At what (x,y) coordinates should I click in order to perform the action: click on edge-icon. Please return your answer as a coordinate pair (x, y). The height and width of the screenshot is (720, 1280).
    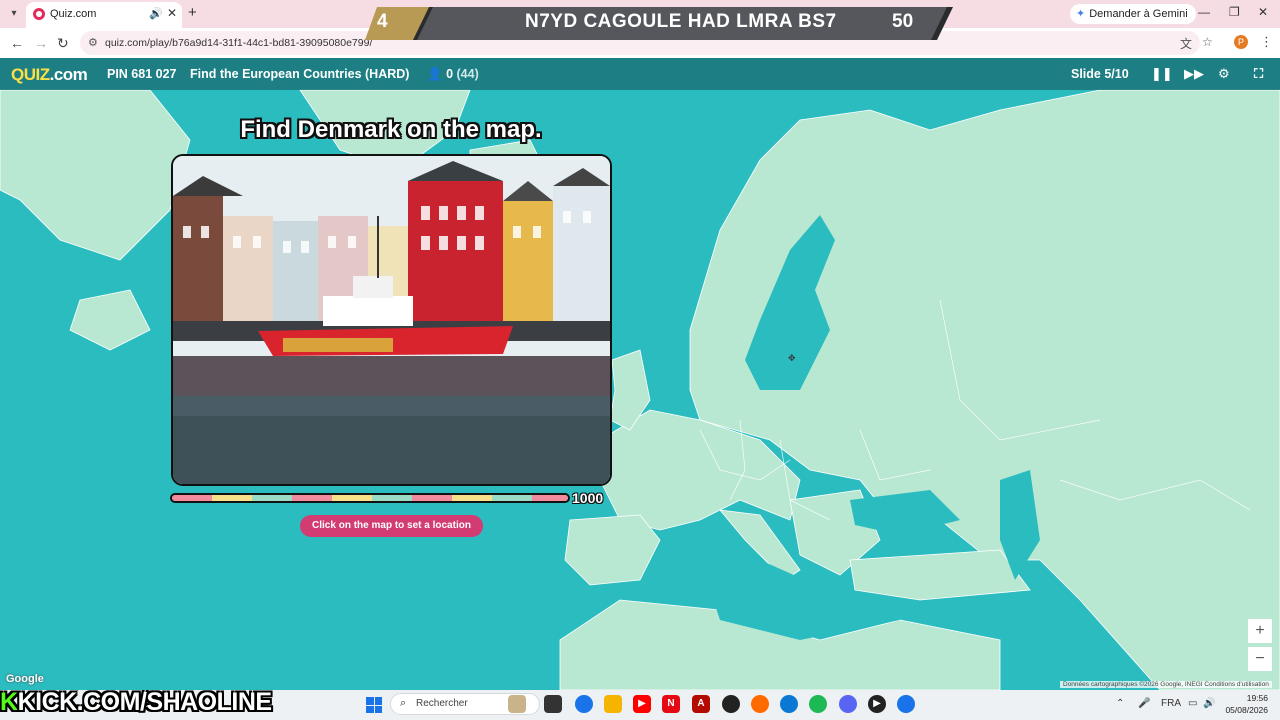
    Looking at the image, I should click on (789, 704).